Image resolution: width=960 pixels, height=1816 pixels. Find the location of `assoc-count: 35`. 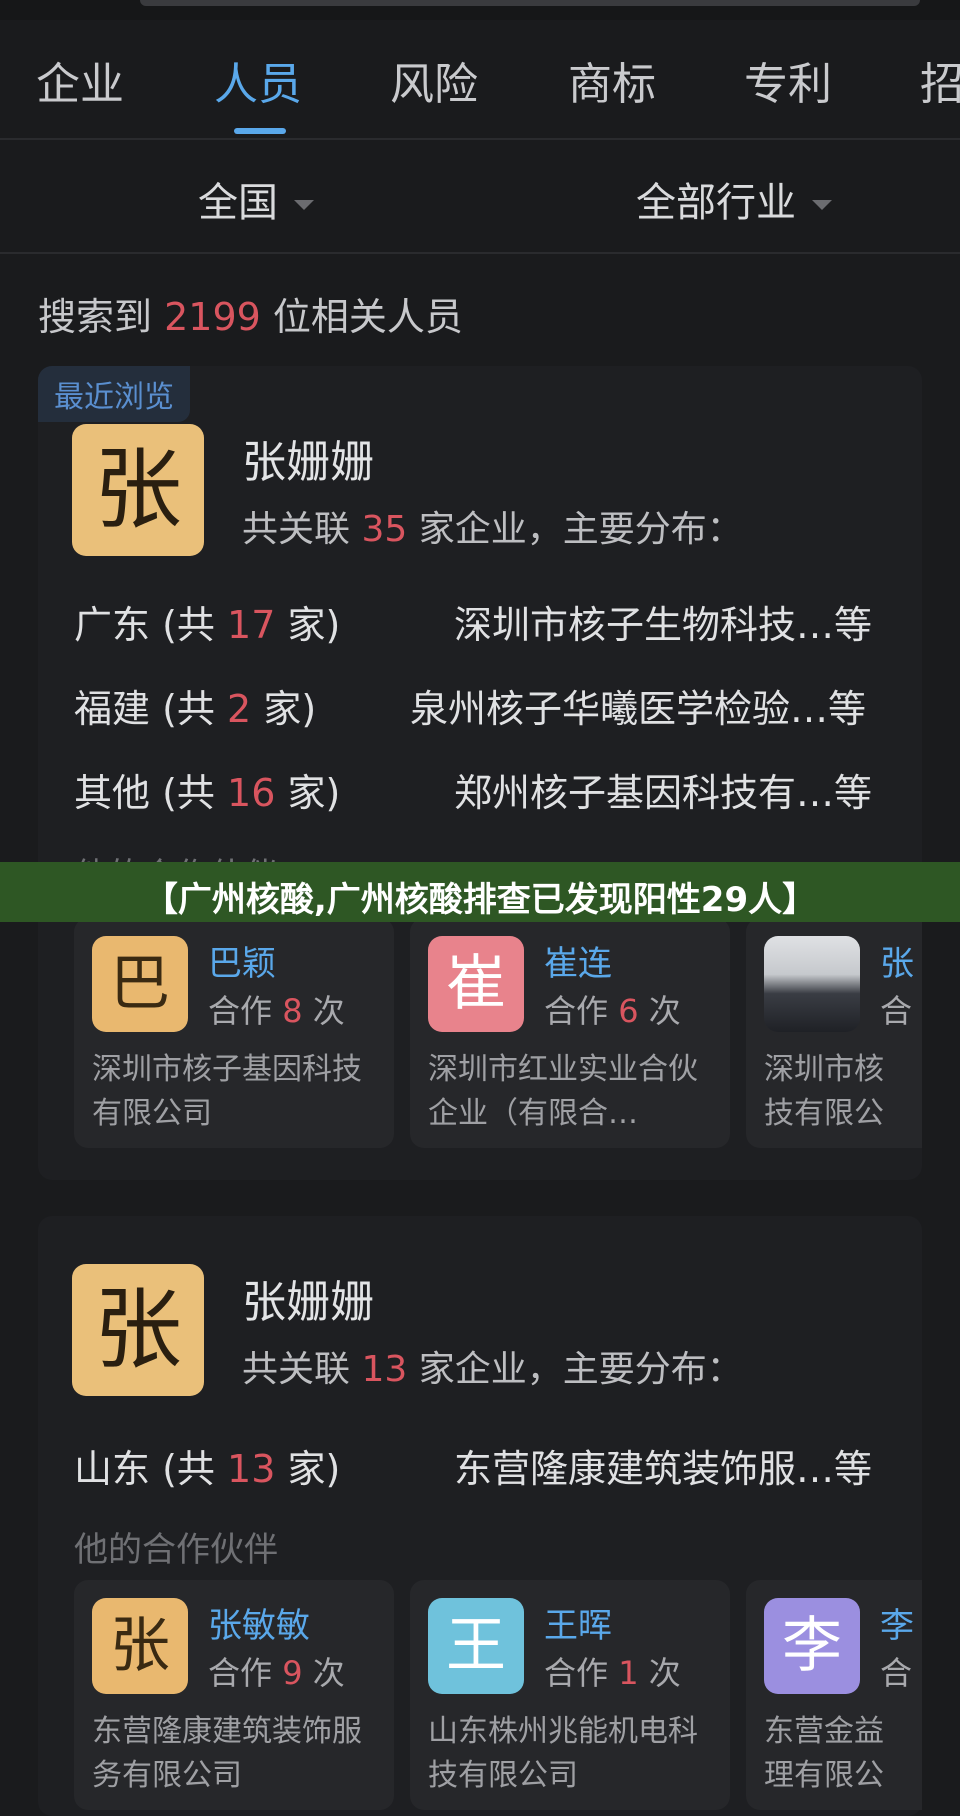

assoc-count: 35 is located at coordinates (384, 529).